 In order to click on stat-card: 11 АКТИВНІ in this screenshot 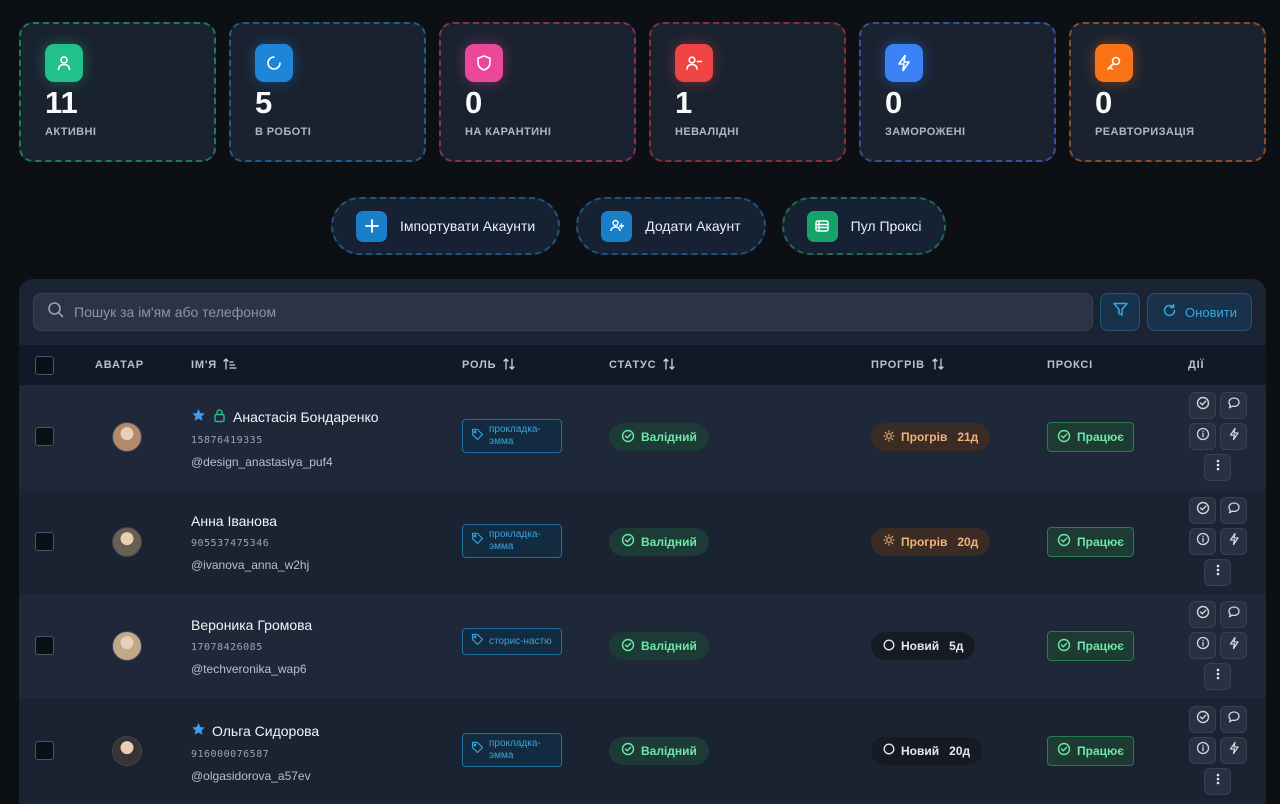, I will do `click(117, 92)`.